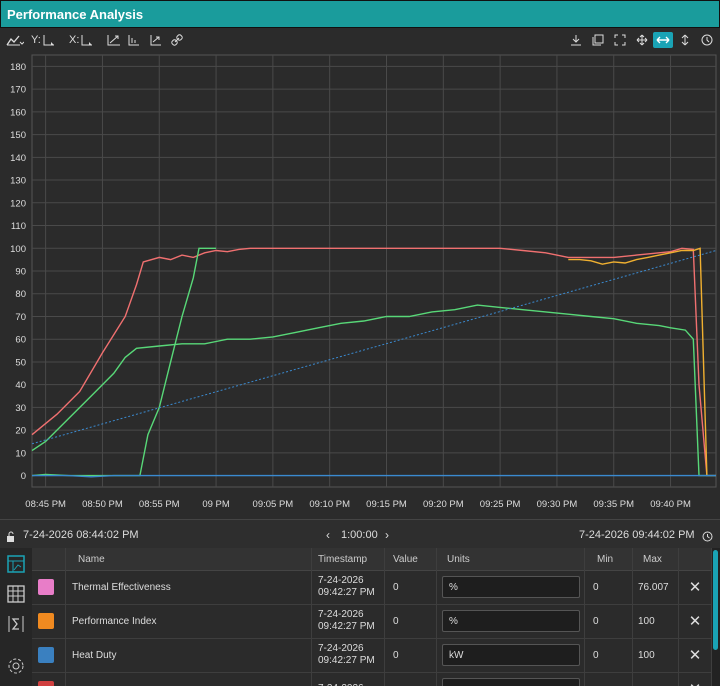  What do you see at coordinates (500, 504) in the screenshot?
I see `x-tick-label: 09:25 PM` at bounding box center [500, 504].